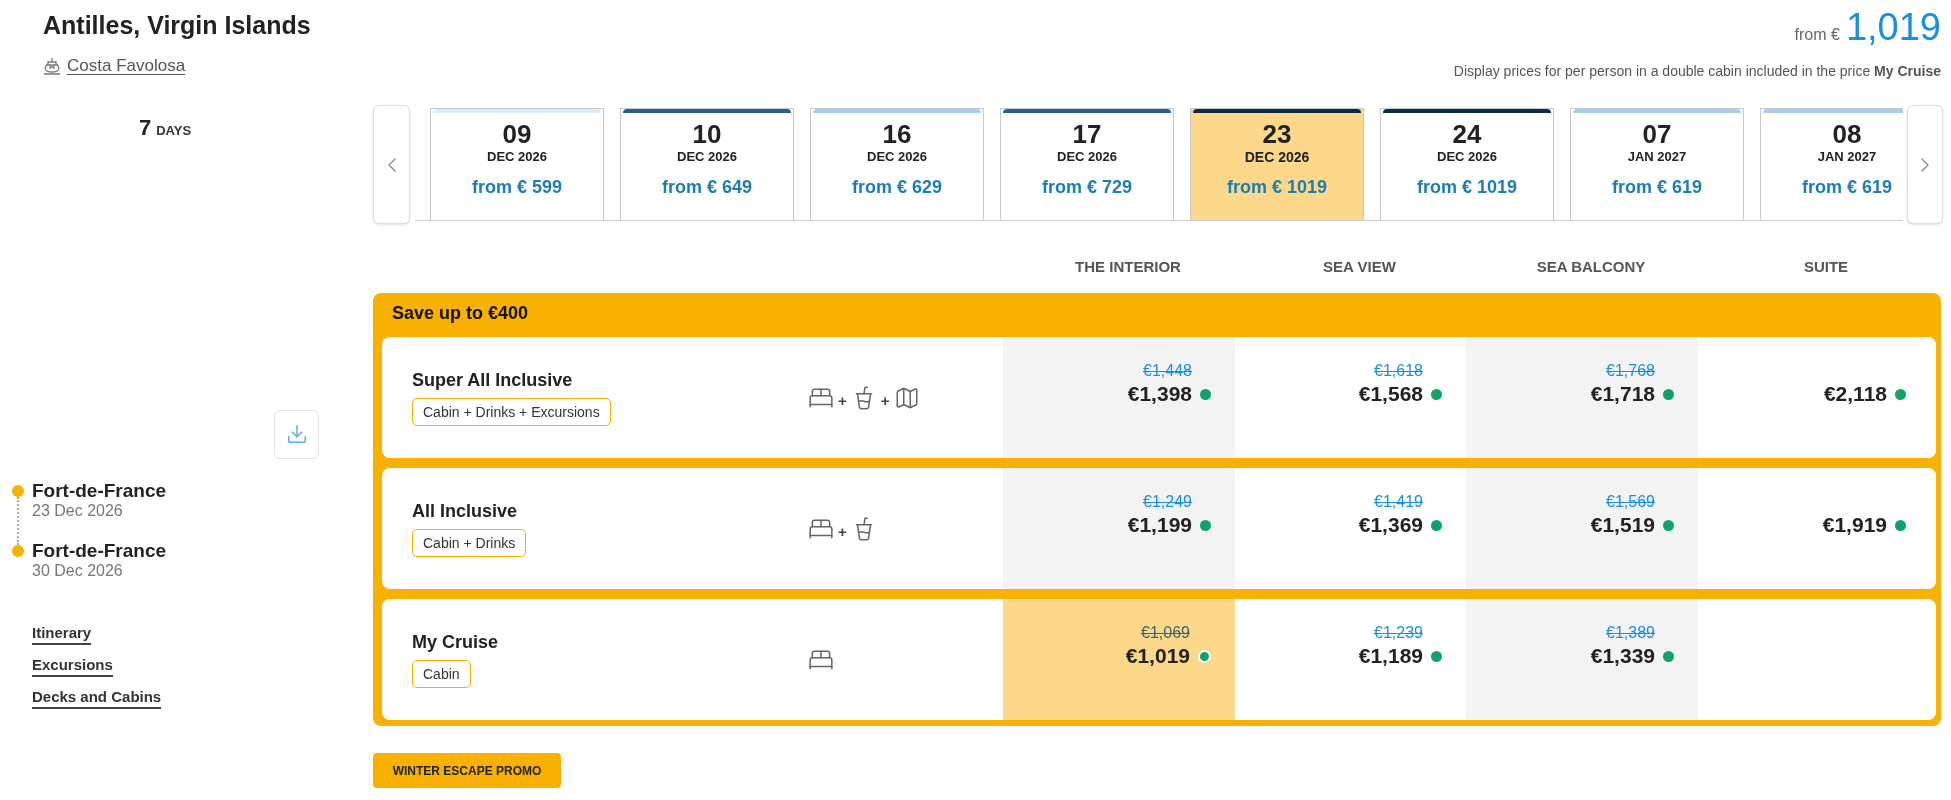  What do you see at coordinates (18, 520) in the screenshot?
I see `route-connector` at bounding box center [18, 520].